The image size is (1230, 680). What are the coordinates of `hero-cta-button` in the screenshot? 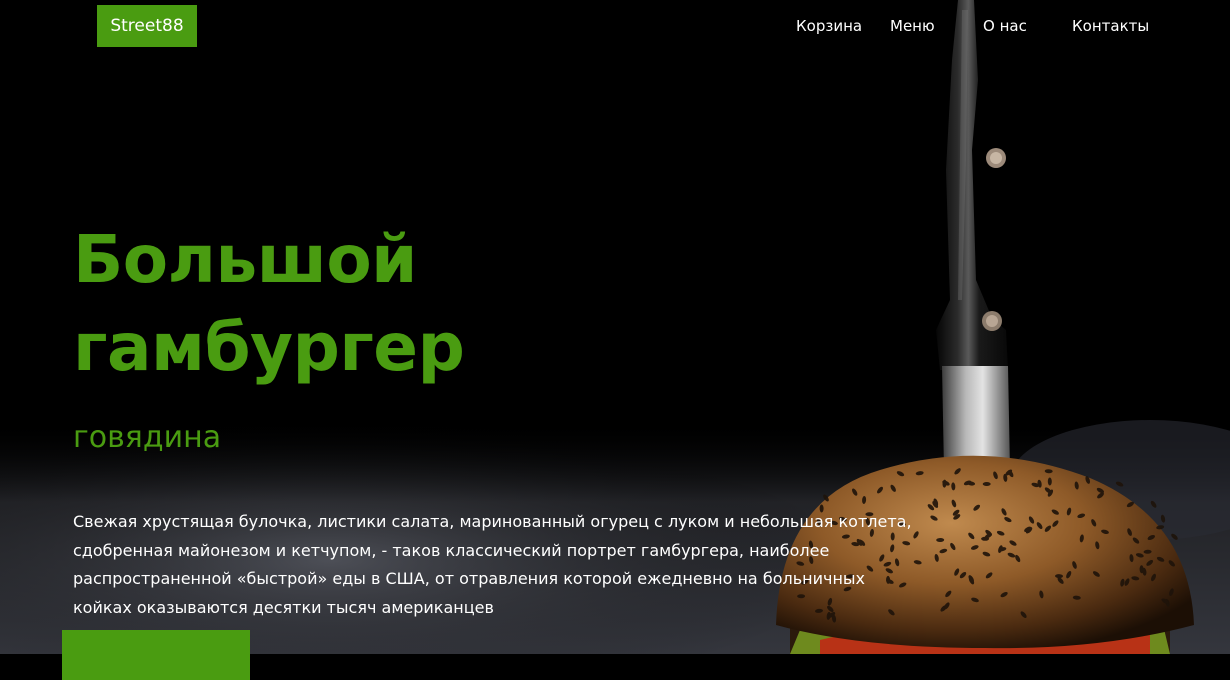 It's located at (156, 655).